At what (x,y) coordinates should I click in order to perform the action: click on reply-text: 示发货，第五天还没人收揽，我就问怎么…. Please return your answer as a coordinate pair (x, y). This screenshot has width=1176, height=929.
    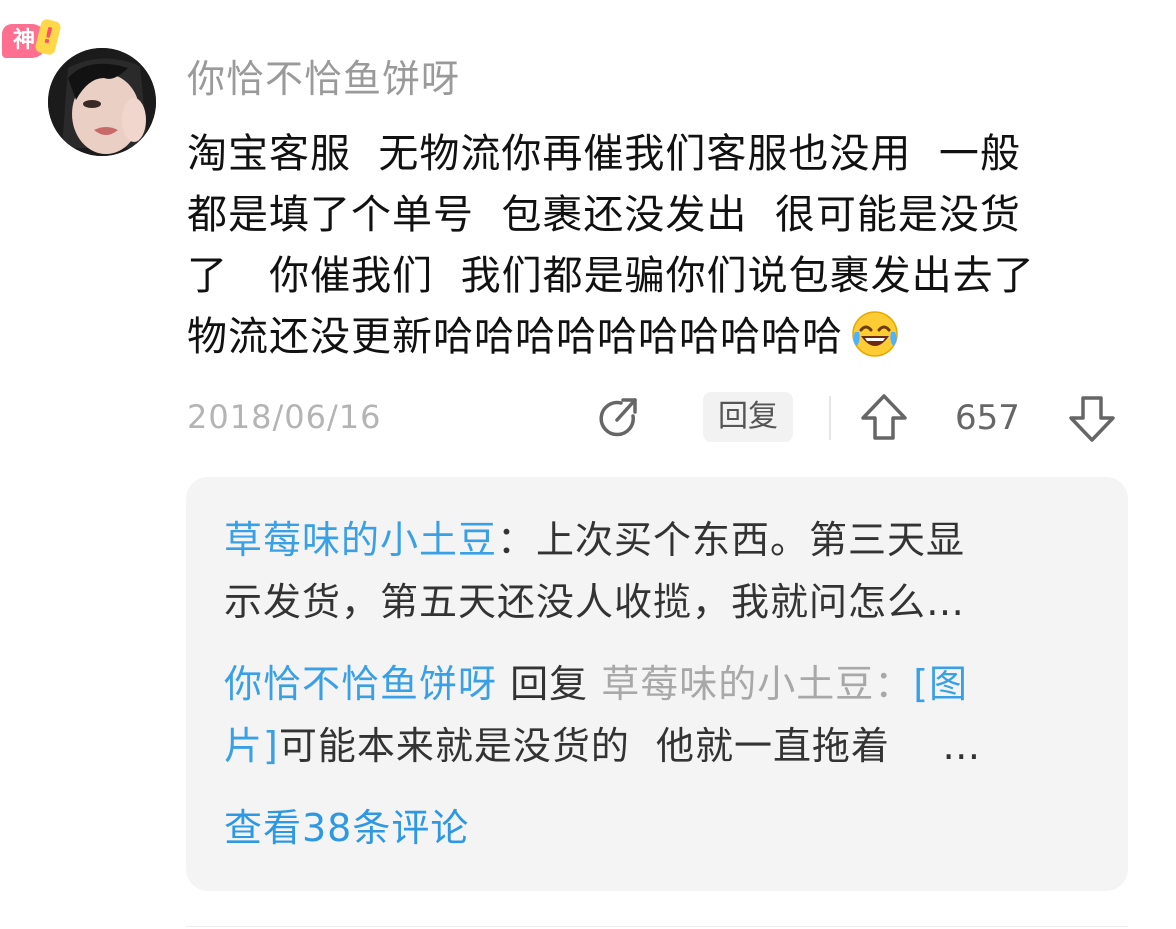
    Looking at the image, I should click on (595, 602).